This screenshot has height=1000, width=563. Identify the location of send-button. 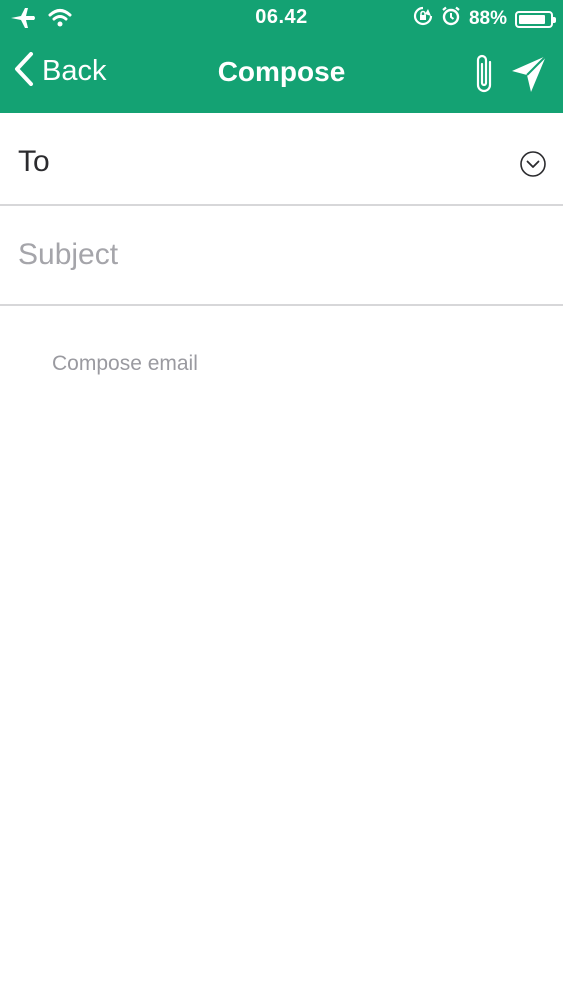
(529, 76).